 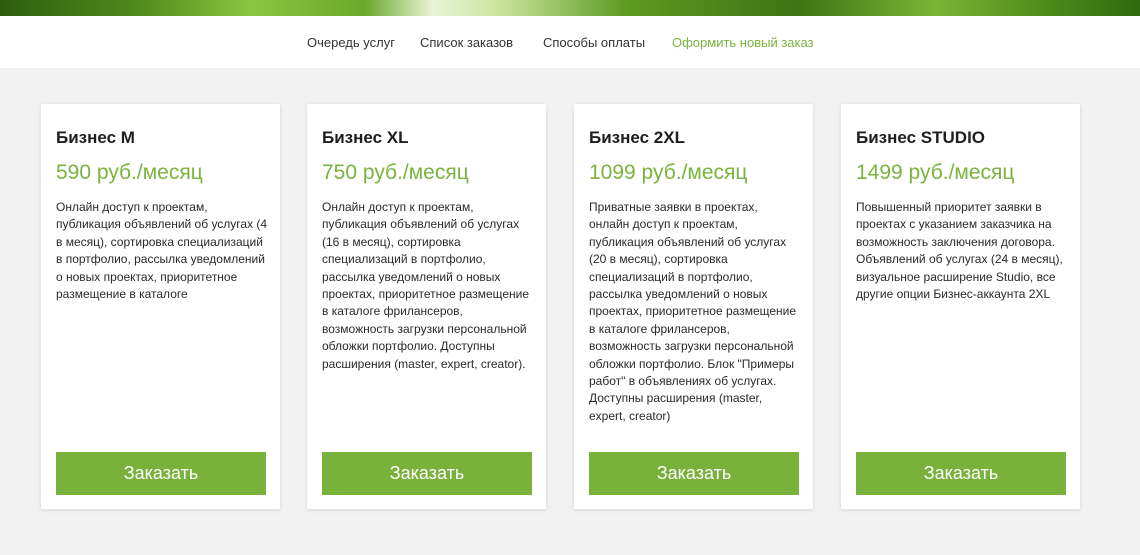 I want to click on plan-price: 750 руб./месяц, so click(x=395, y=172).